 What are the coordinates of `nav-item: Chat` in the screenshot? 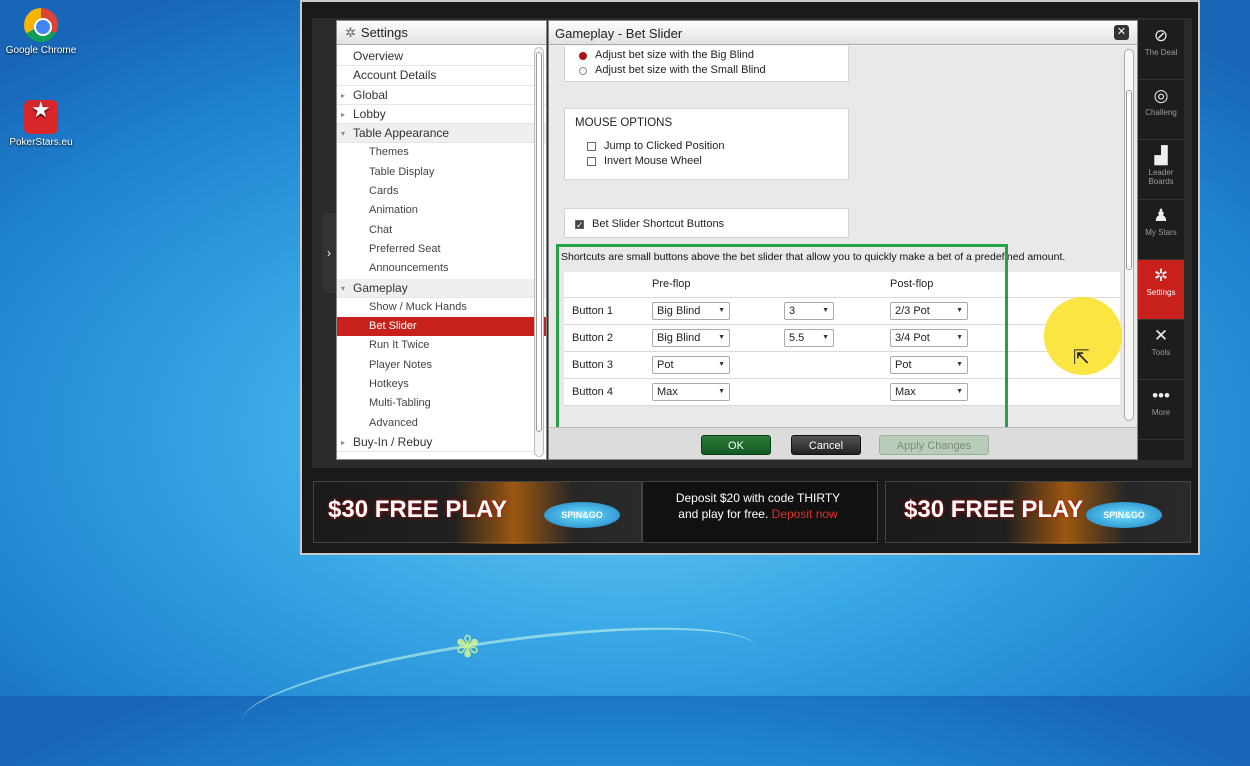 It's located at (441, 230).